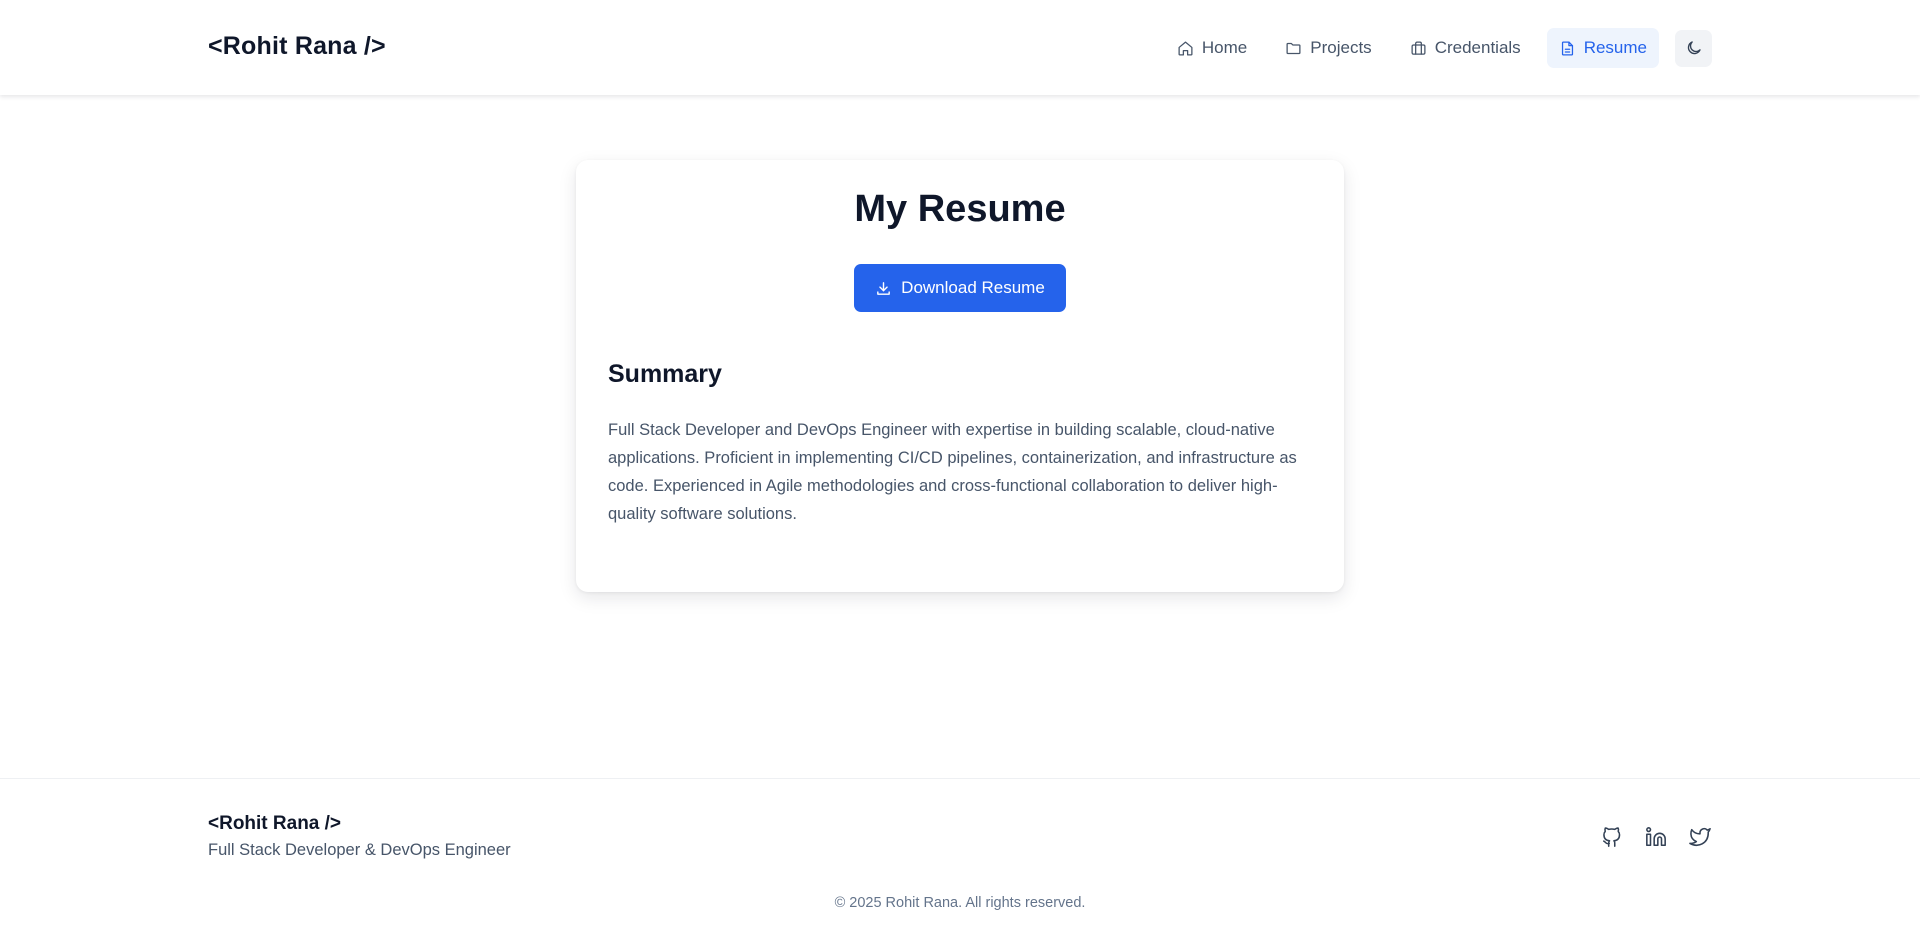  I want to click on nav-item-label: Credentials, so click(1477, 47).